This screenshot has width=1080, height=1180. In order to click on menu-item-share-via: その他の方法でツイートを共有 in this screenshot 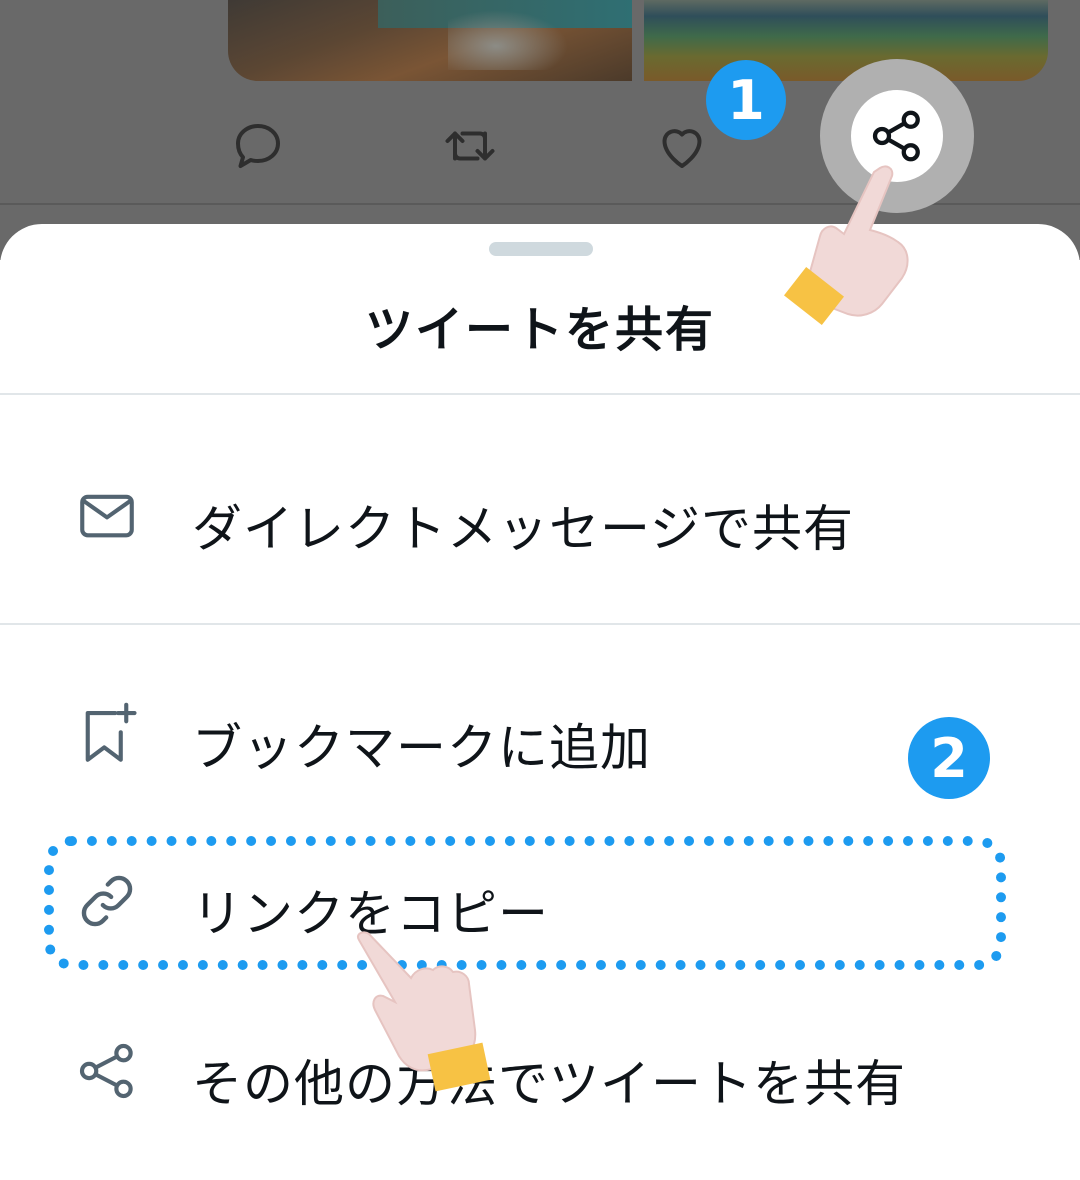, I will do `click(540, 1070)`.